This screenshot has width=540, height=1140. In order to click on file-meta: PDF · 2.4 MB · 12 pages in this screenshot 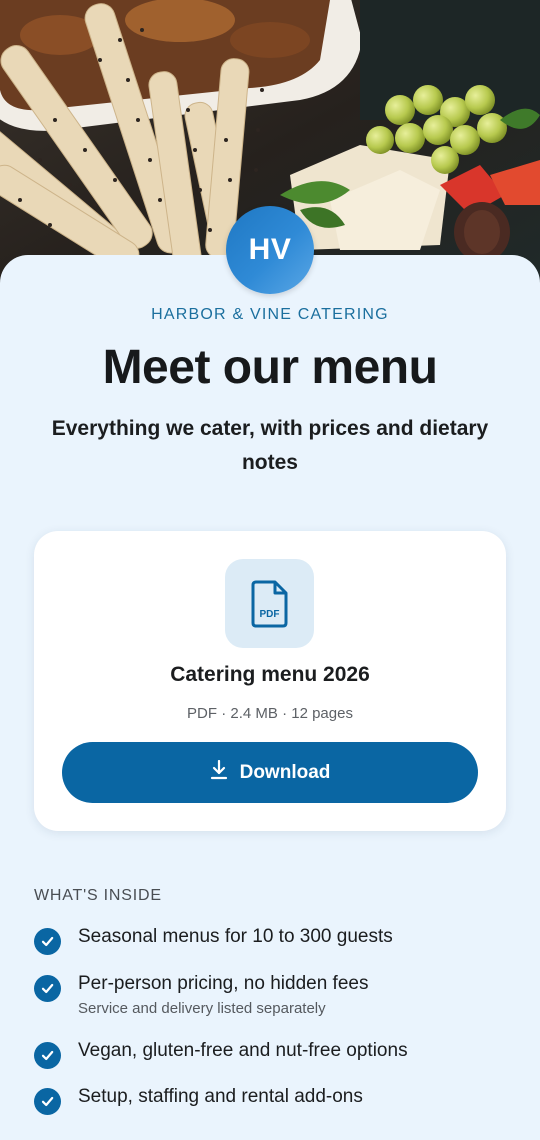, I will do `click(270, 713)`.